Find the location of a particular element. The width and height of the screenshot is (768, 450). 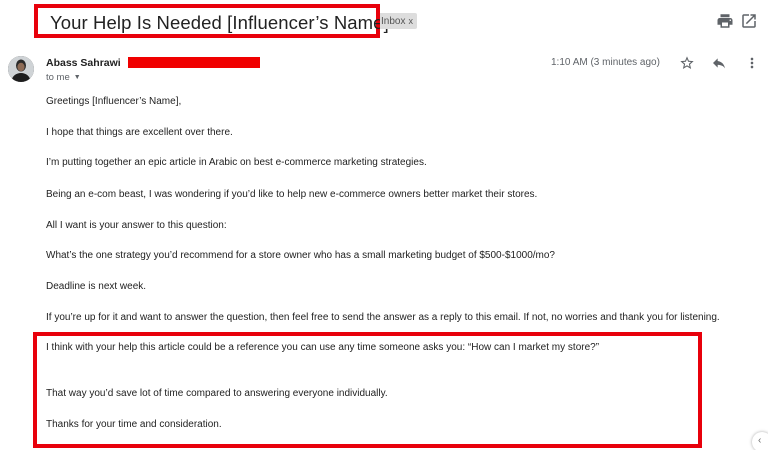

redacted-sender-email is located at coordinates (194, 62).